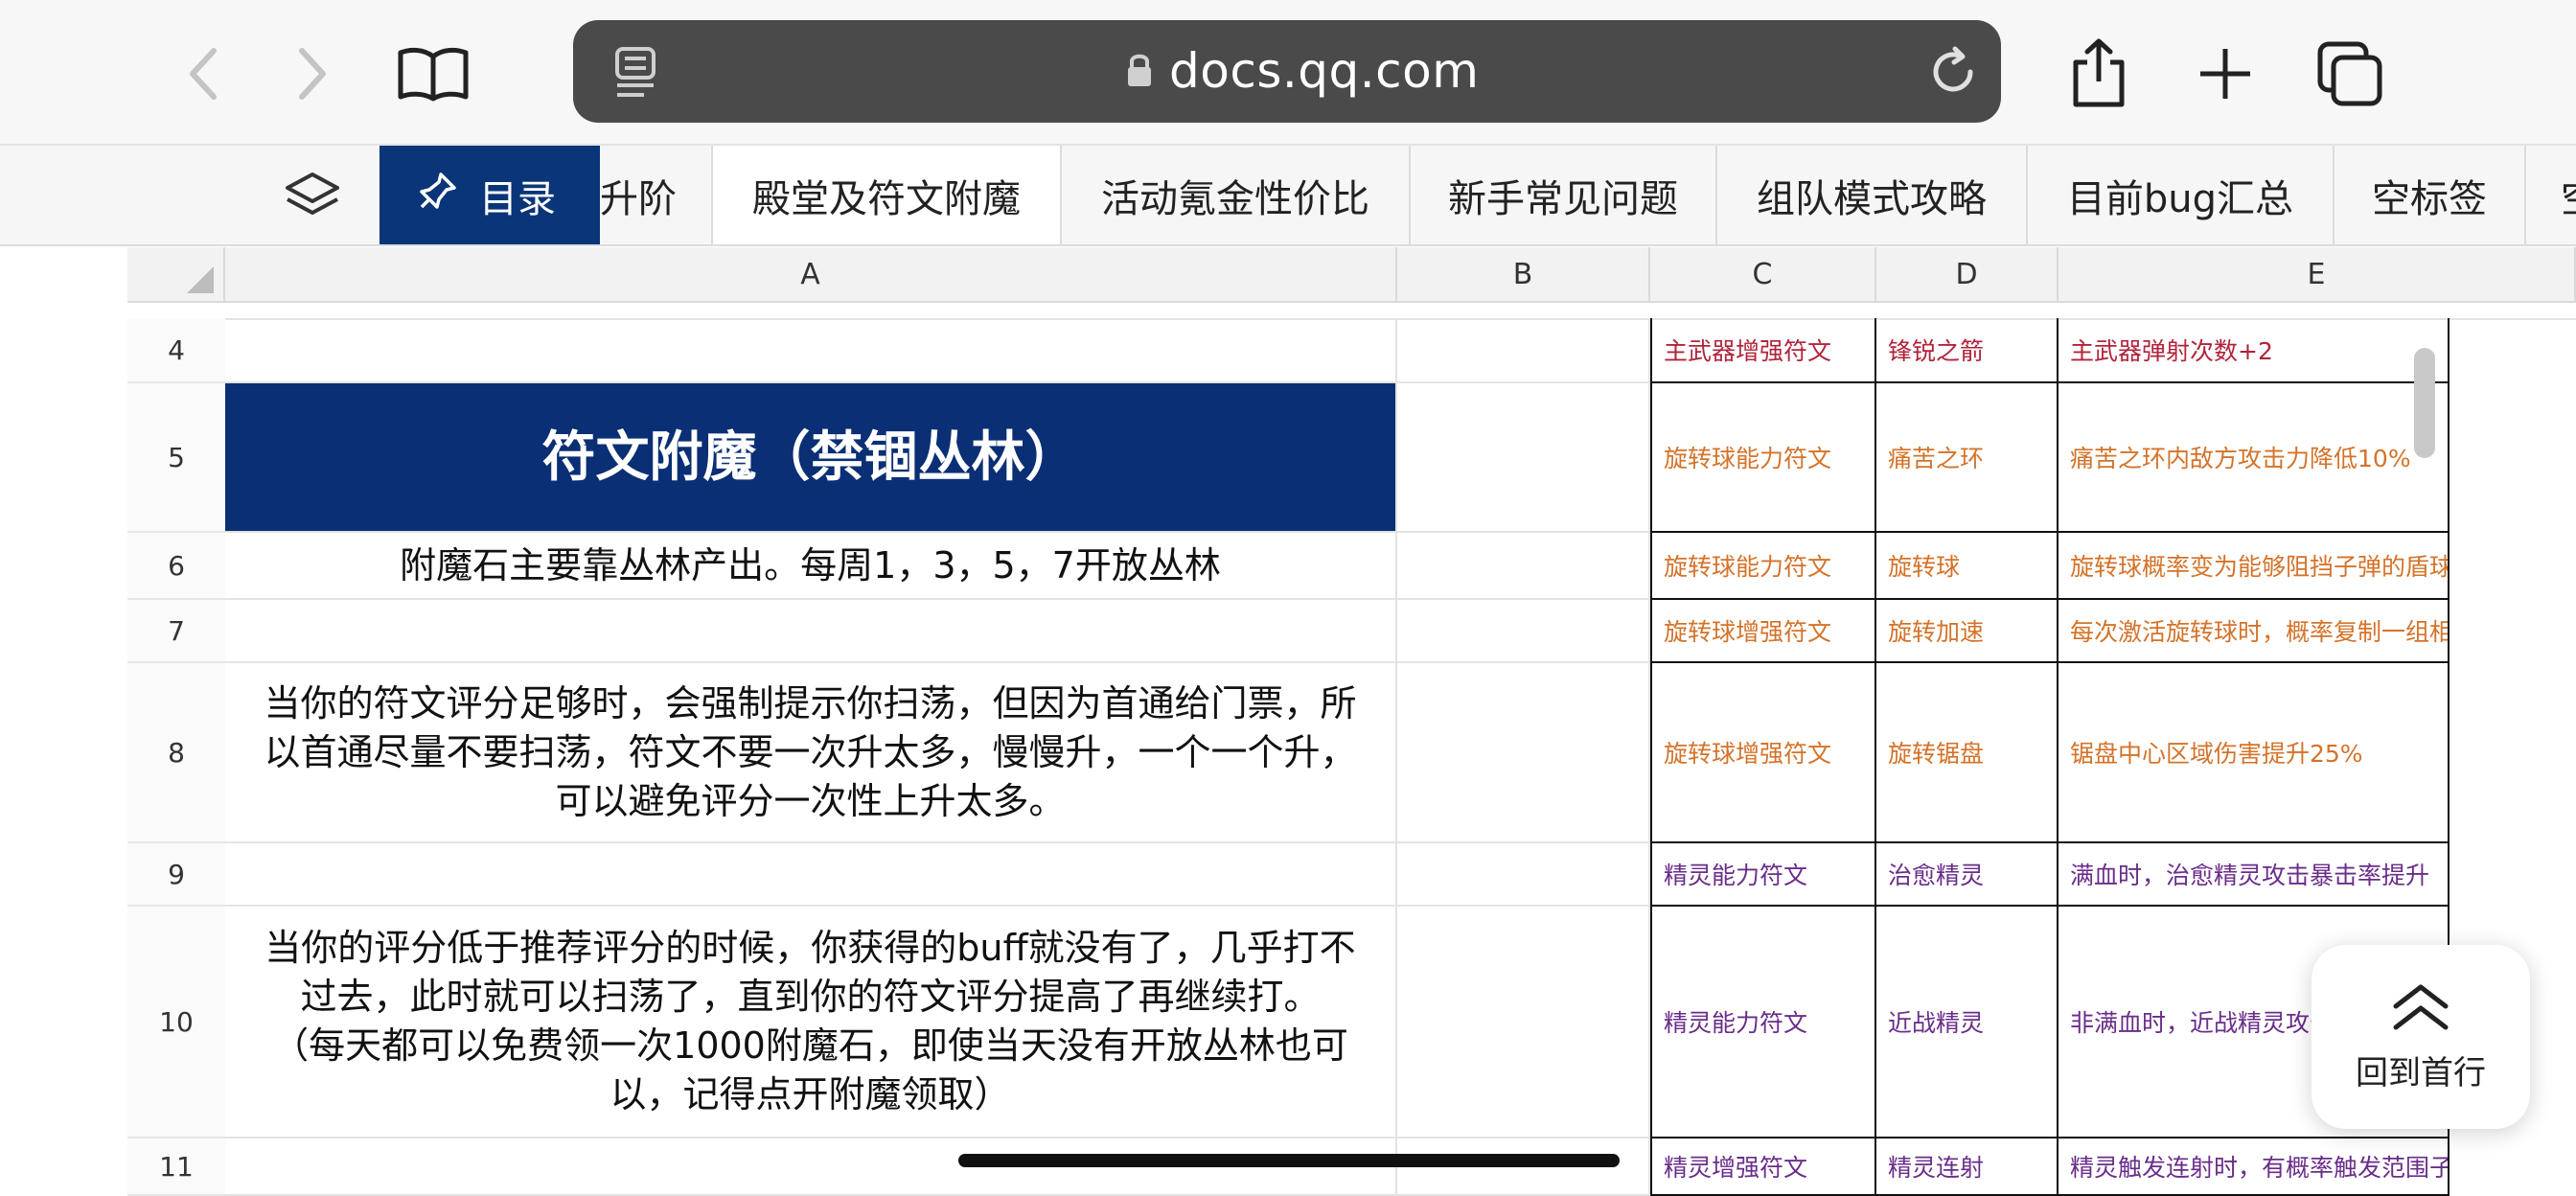 The height and width of the screenshot is (1196, 2576). What do you see at coordinates (433, 73) in the screenshot?
I see `bookmarks-icon` at bounding box center [433, 73].